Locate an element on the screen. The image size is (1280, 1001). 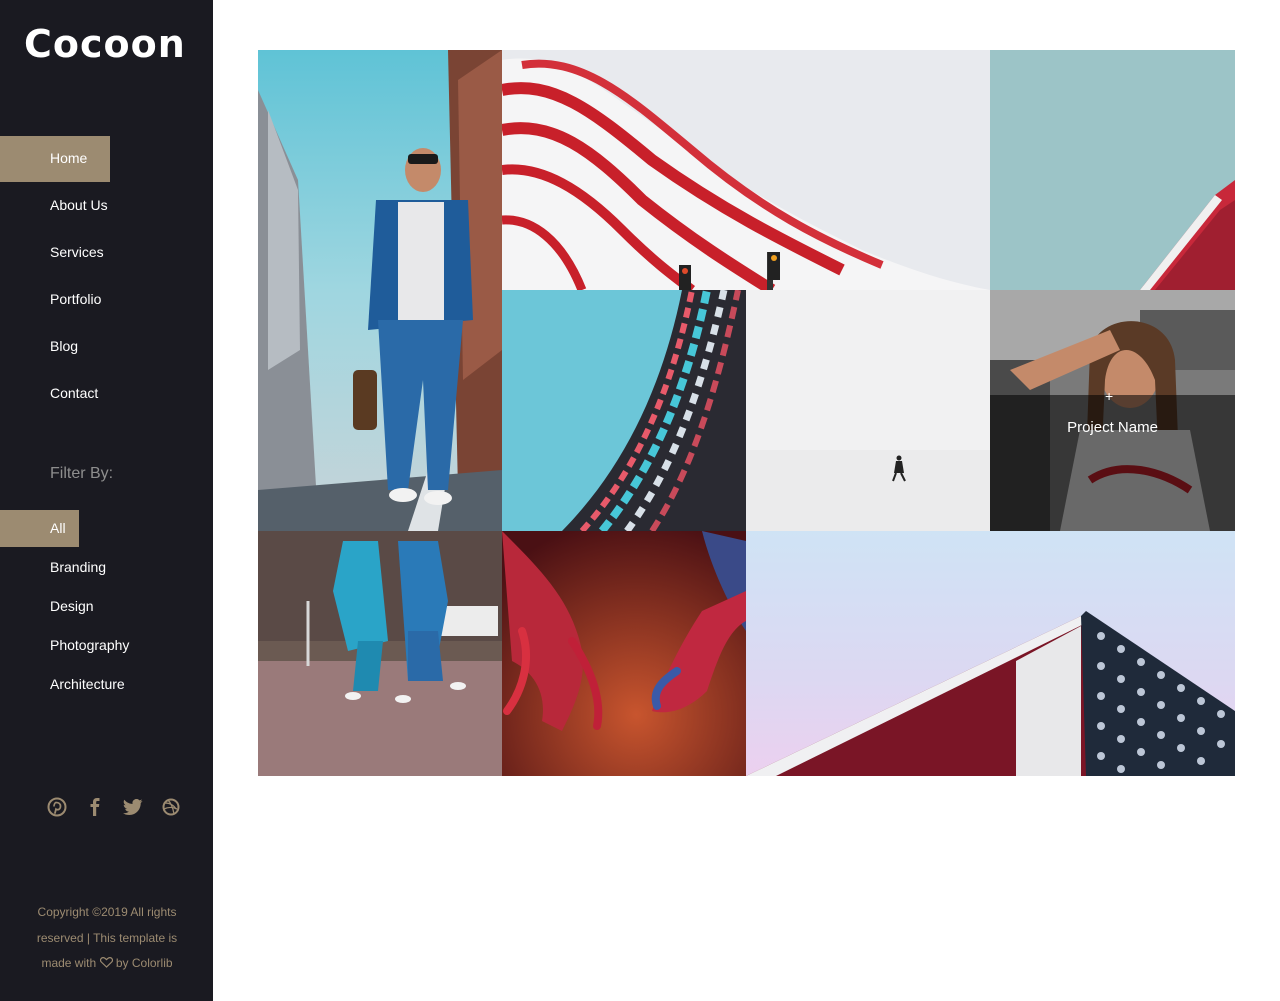
social-links is located at coordinates (114, 807).